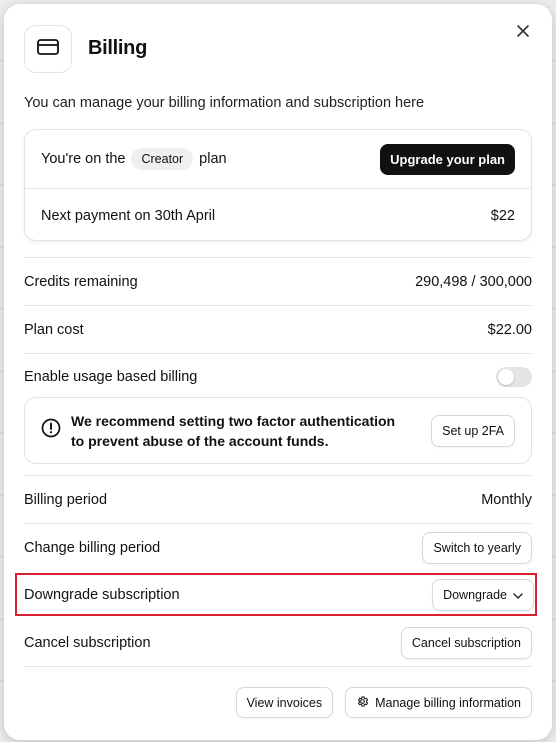 The width and height of the screenshot is (556, 742). Describe the element at coordinates (51, 430) in the screenshot. I see `alert-circle-icon` at that location.